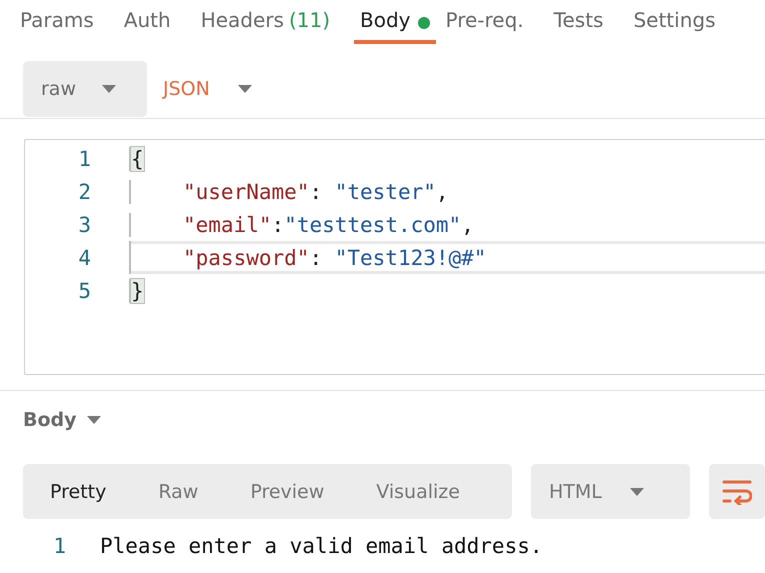 The width and height of the screenshot is (765, 573). Describe the element at coordinates (610, 491) in the screenshot. I see `format-dropdown: HTML` at that location.